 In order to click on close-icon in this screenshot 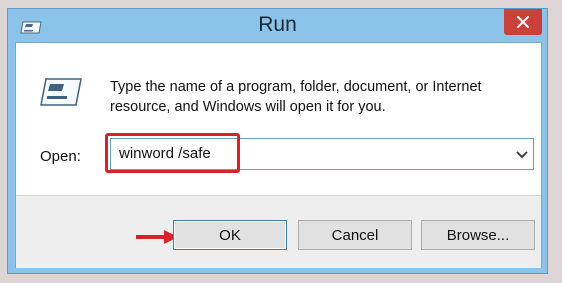, I will do `click(523, 22)`.